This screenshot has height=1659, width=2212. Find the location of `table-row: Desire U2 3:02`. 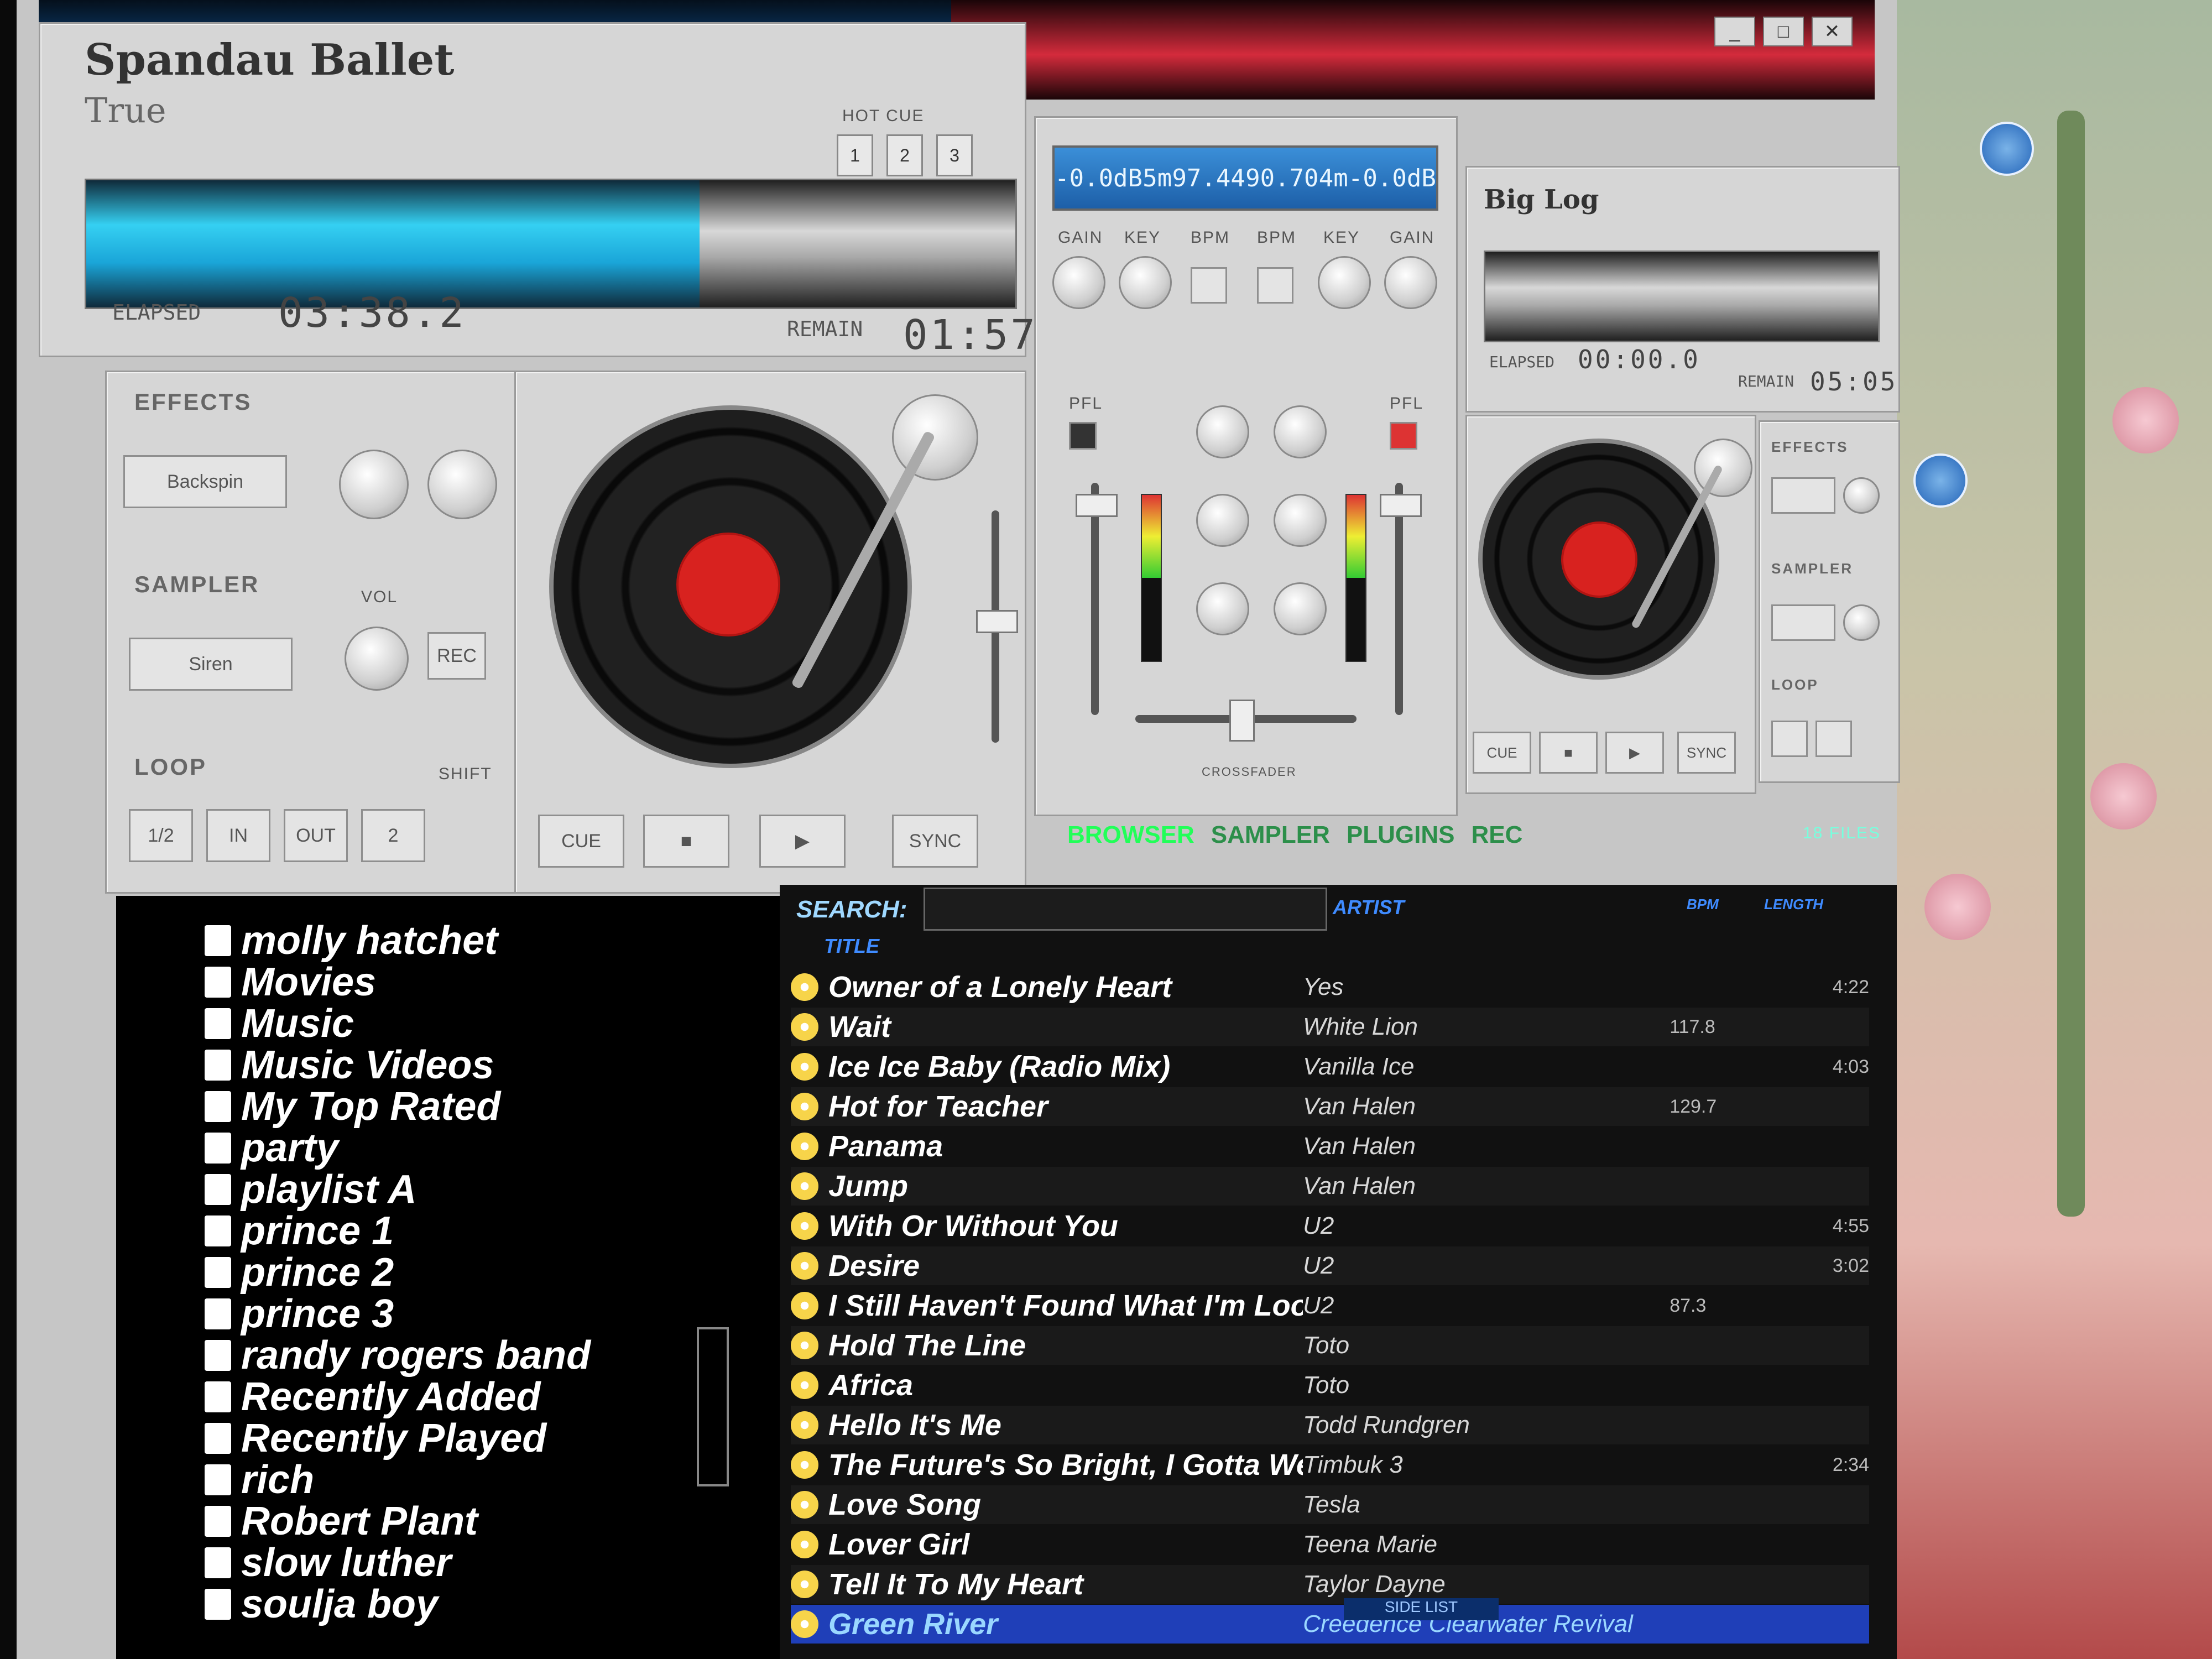

table-row: Desire U2 3:02 is located at coordinates (1330, 1266).